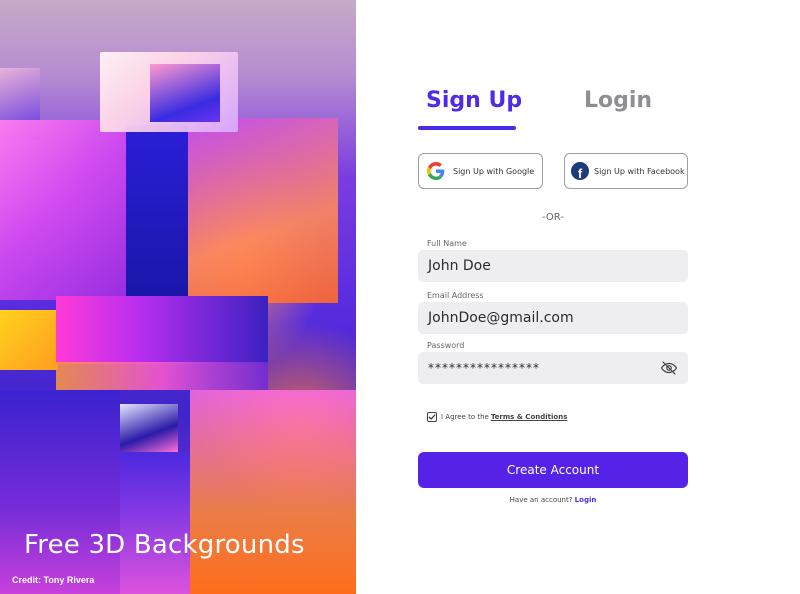  I want to click on hero-credit: Credit: Tony Rivera, so click(53, 580).